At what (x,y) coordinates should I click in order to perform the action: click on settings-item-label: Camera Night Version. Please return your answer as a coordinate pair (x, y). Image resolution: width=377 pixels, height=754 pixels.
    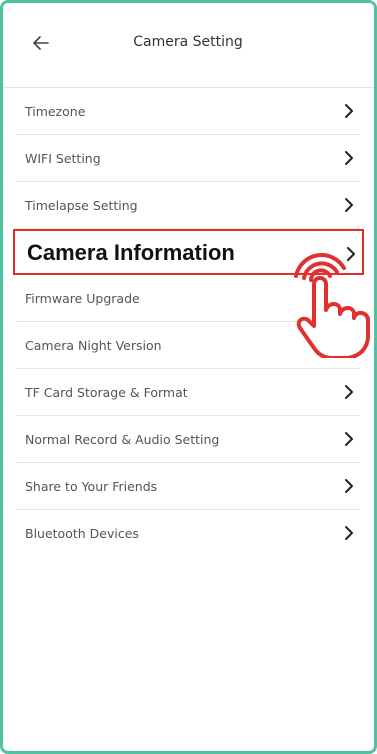
    Looking at the image, I should click on (93, 345).